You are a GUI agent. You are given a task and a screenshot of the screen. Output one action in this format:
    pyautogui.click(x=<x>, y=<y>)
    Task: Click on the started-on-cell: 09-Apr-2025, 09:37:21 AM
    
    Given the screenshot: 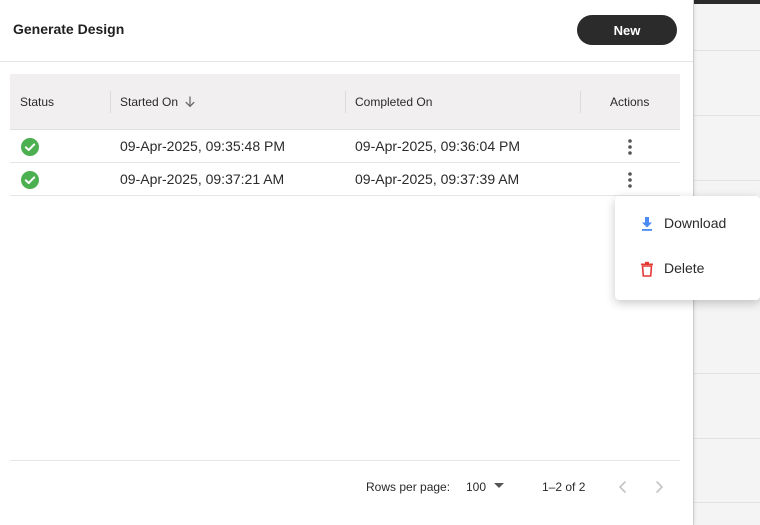 What is the action you would take?
    pyautogui.click(x=202, y=179)
    